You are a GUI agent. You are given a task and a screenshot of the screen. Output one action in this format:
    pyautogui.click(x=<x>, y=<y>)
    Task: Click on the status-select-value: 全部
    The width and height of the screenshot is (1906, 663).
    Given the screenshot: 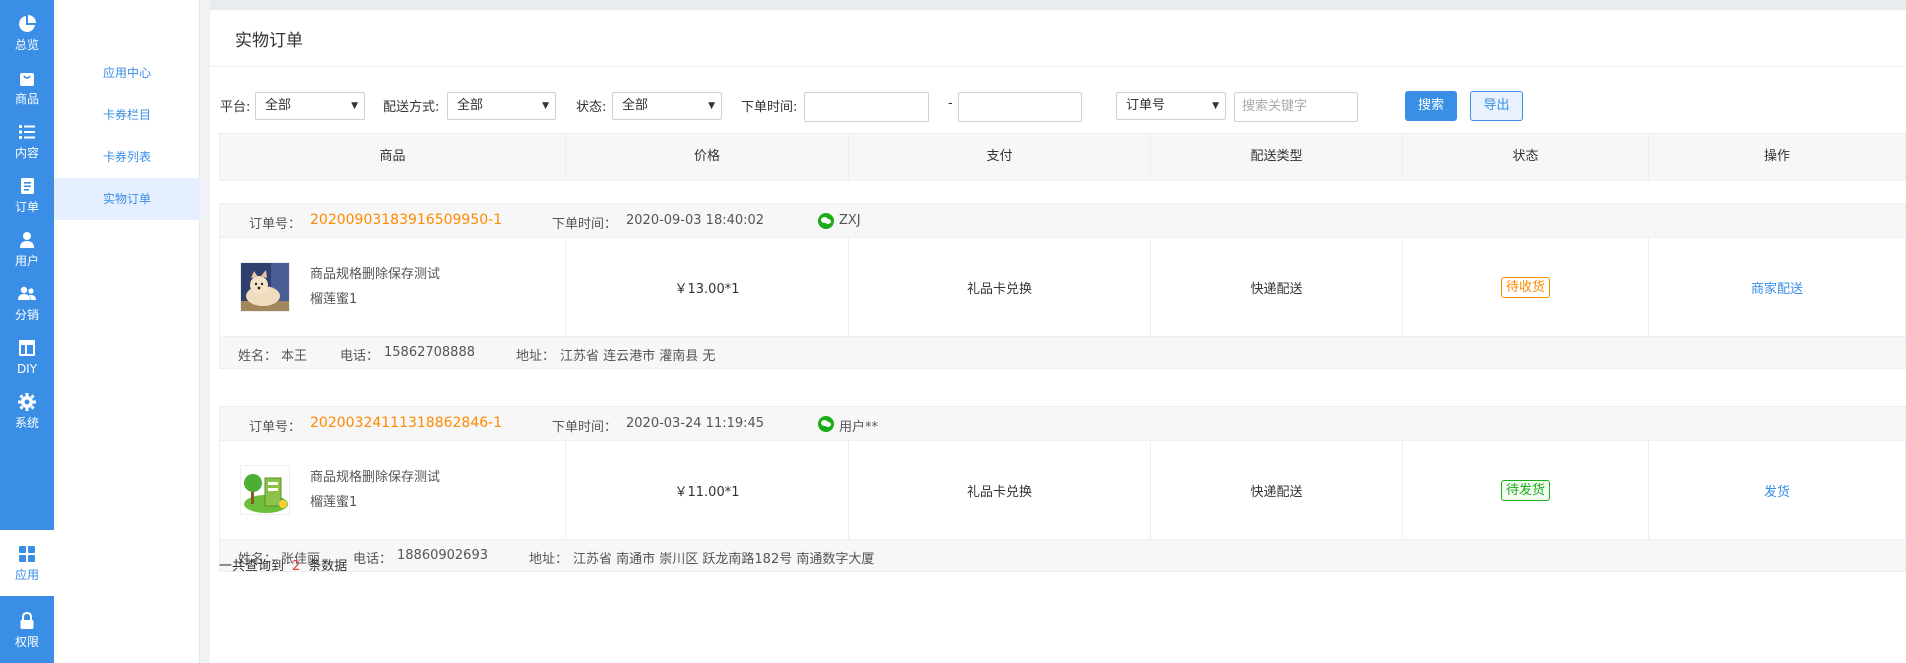 What is the action you would take?
    pyautogui.click(x=635, y=105)
    